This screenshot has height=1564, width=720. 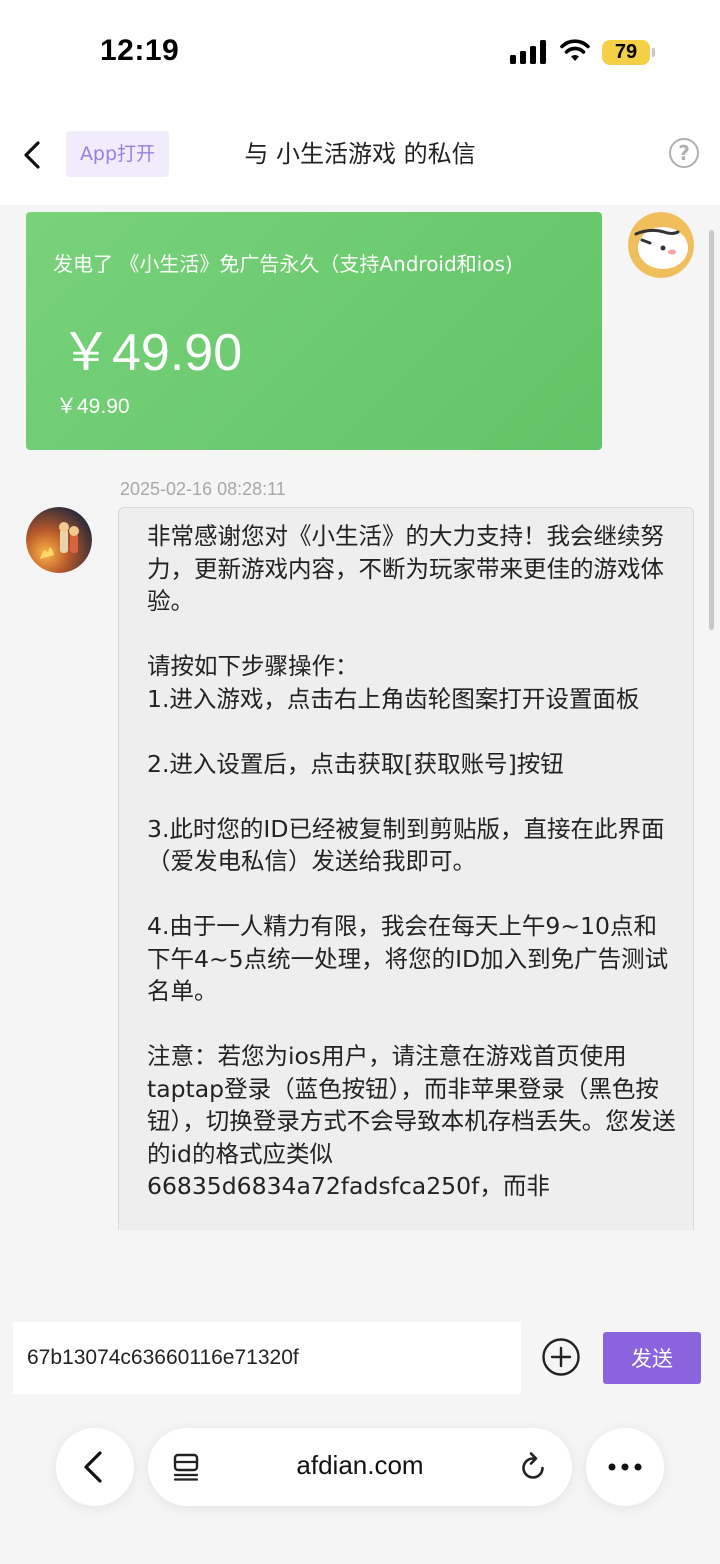 What do you see at coordinates (533, 1466) in the screenshot?
I see `reload-icon` at bounding box center [533, 1466].